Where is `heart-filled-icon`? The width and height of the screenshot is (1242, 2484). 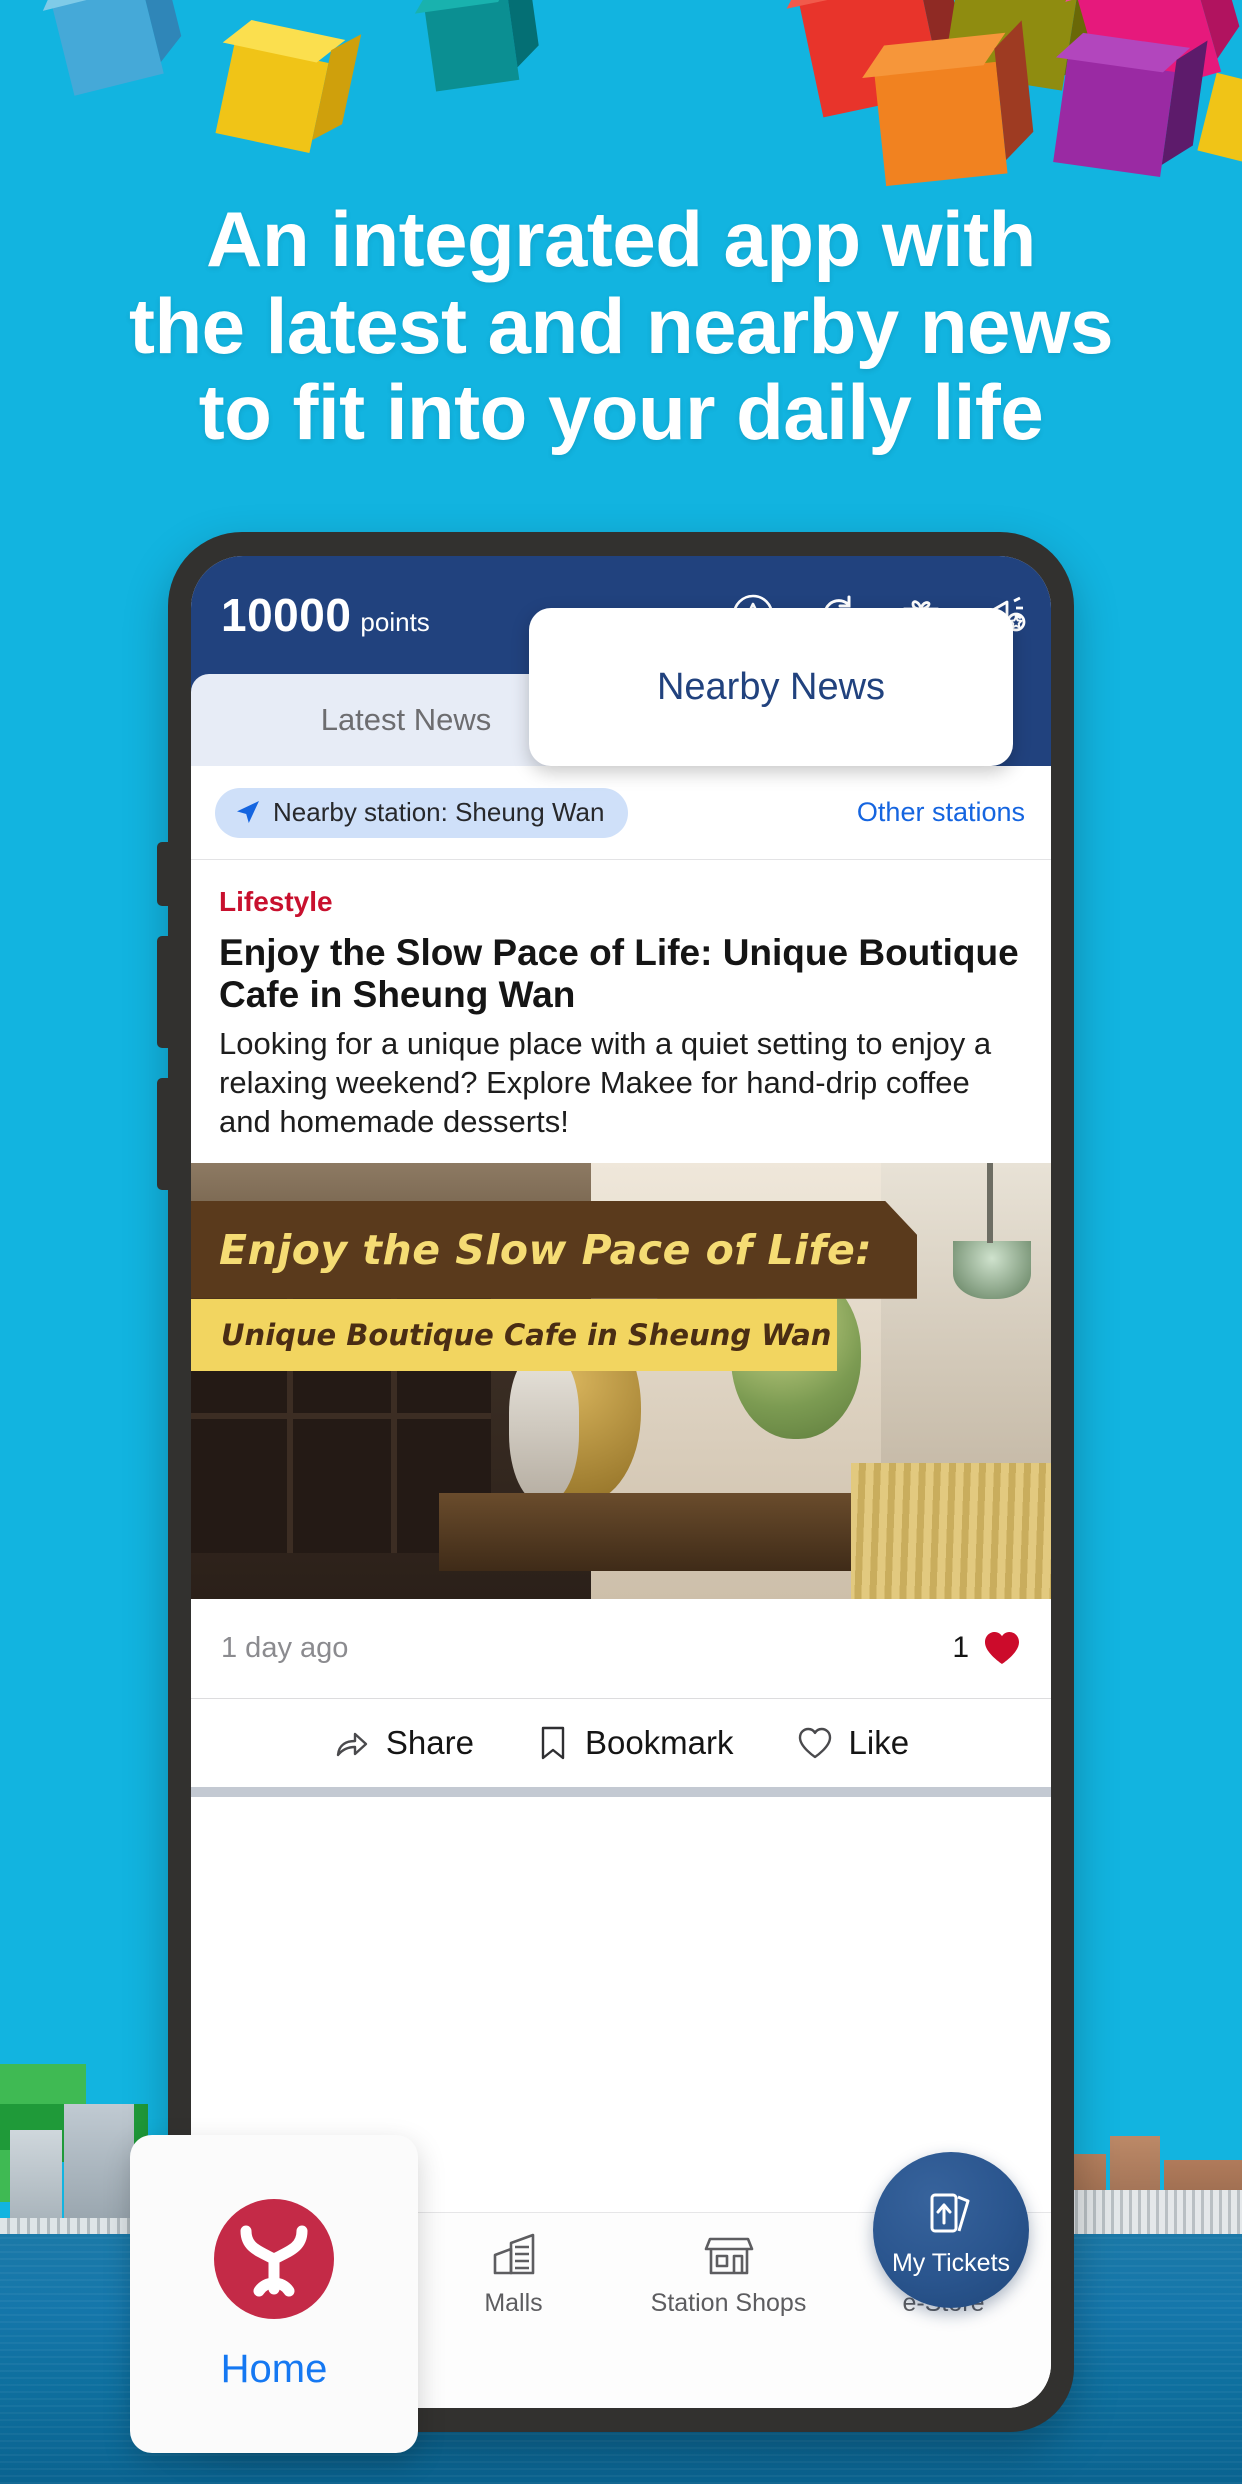
heart-filled-icon is located at coordinates (1002, 1648).